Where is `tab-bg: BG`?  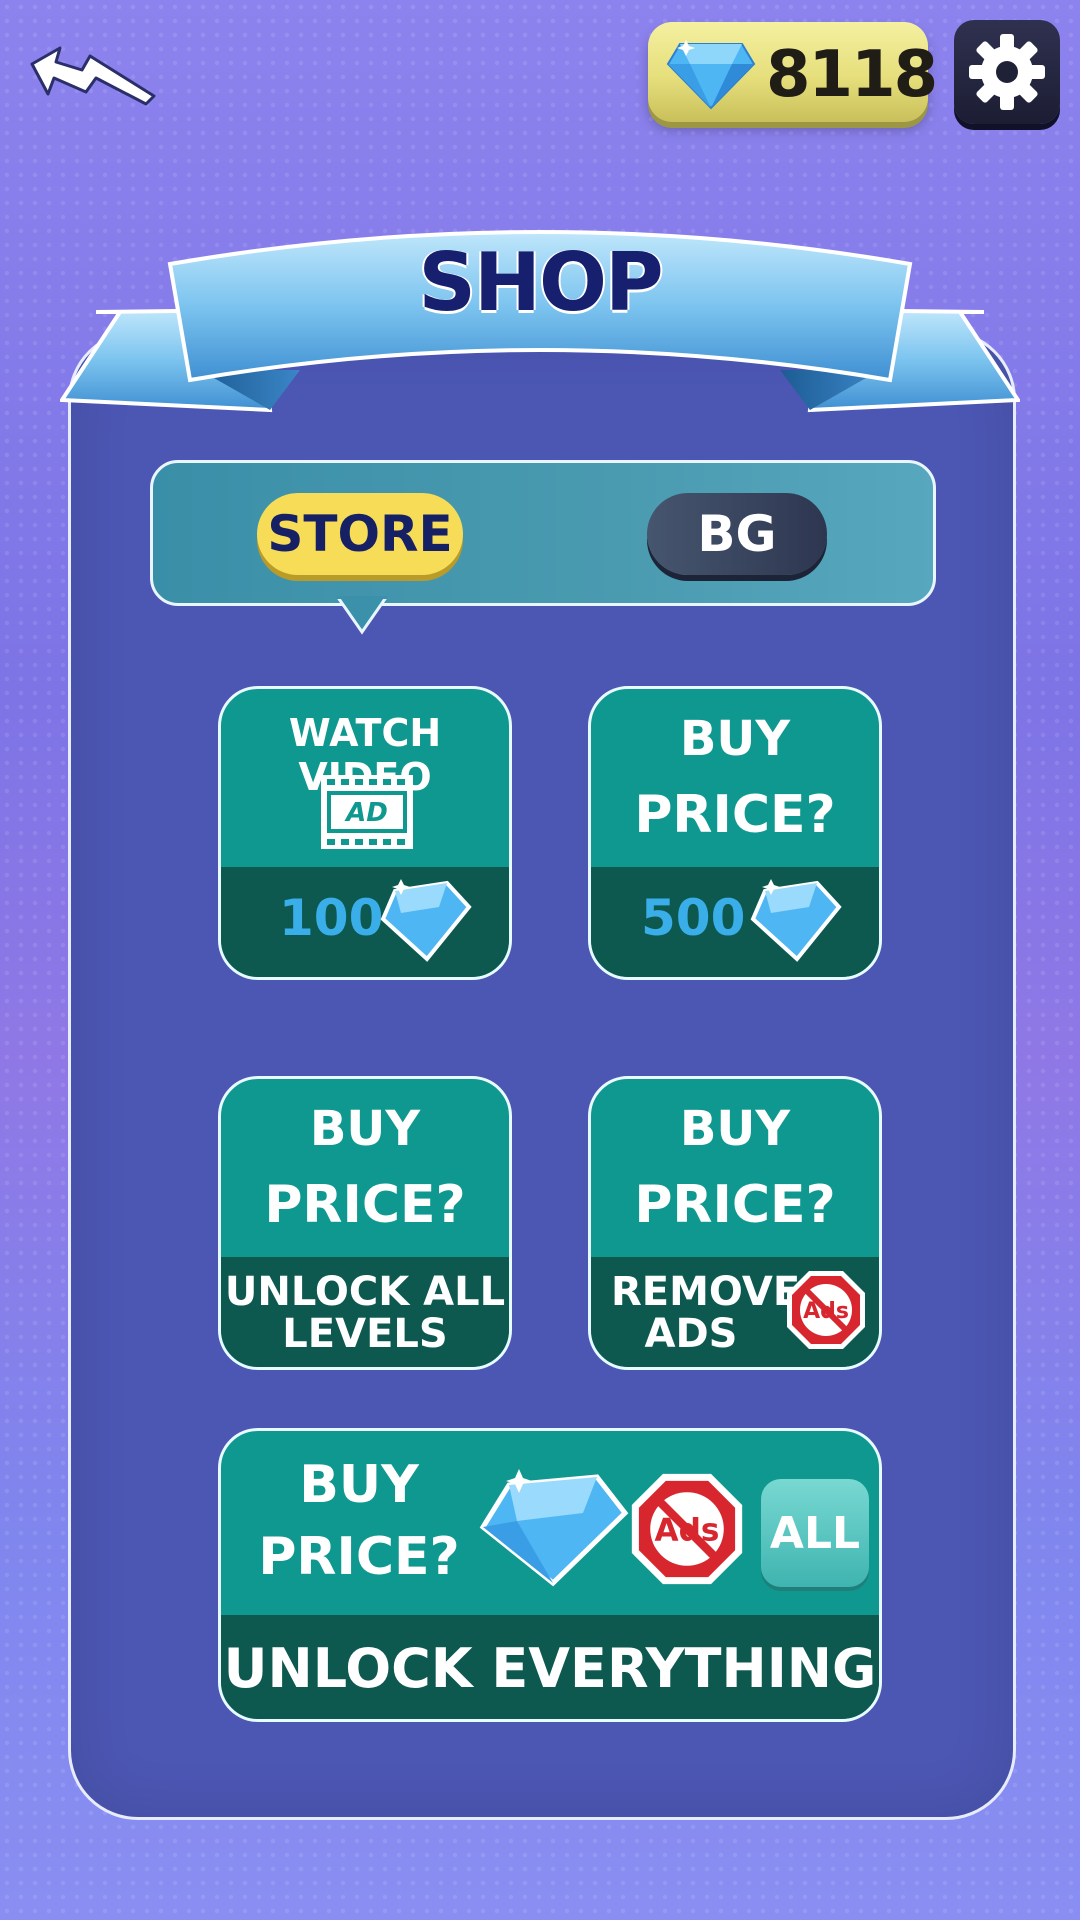 tab-bg: BG is located at coordinates (737, 534).